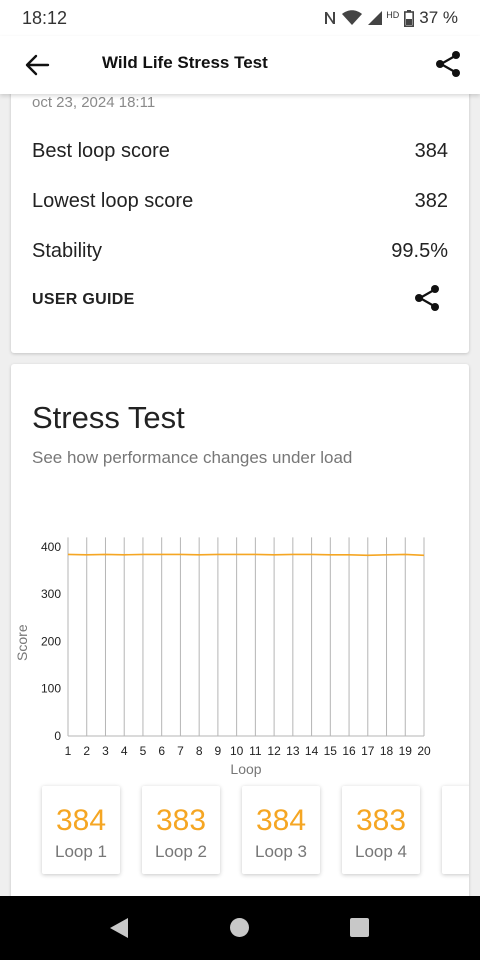 This screenshot has height=960, width=480. Describe the element at coordinates (101, 151) in the screenshot. I see `best-loop-label: Best loop score` at that location.